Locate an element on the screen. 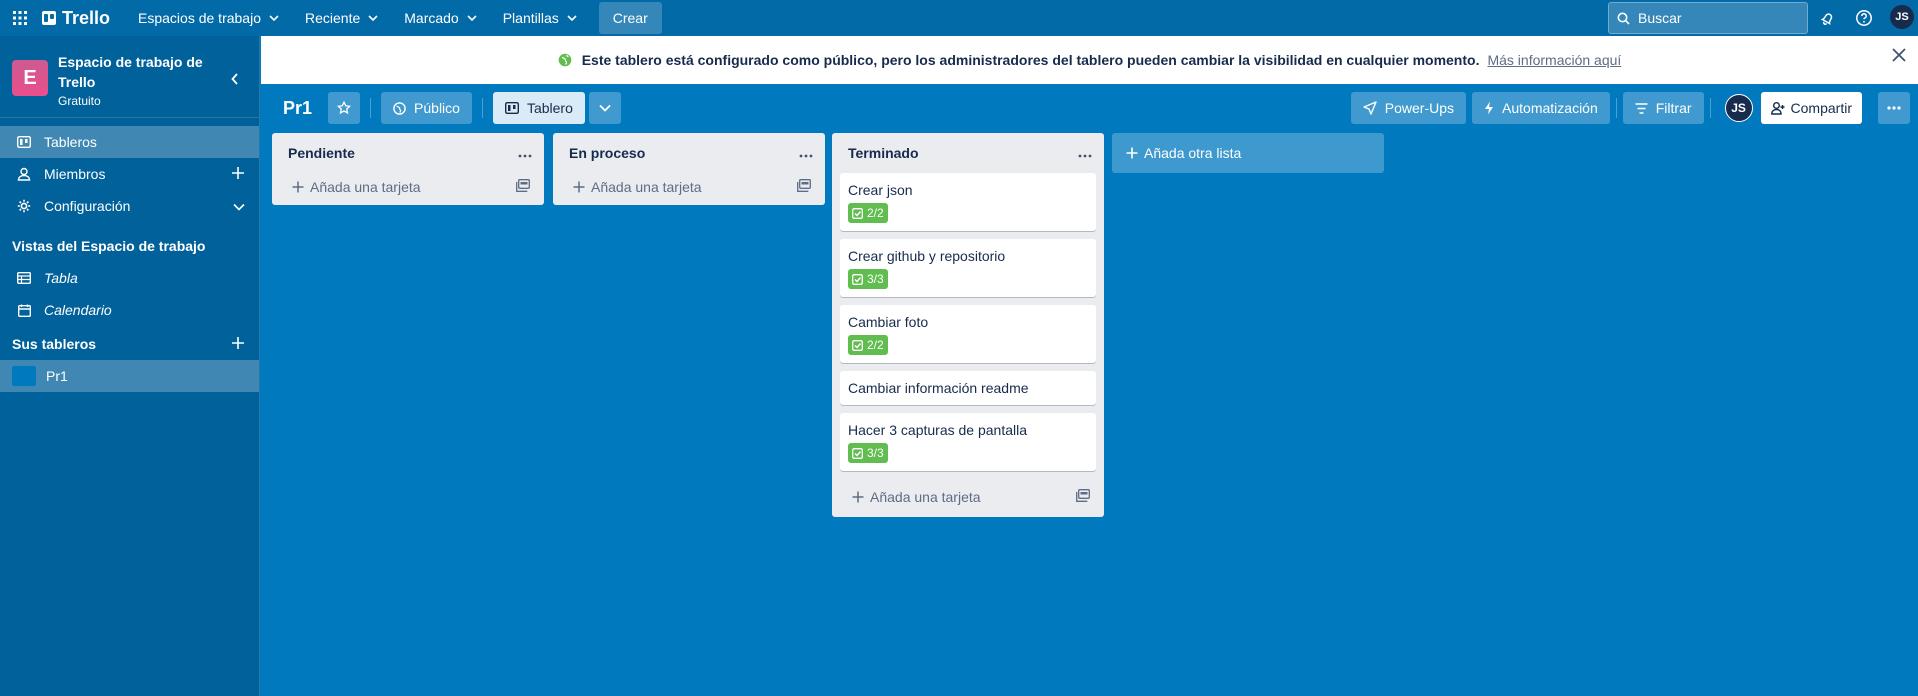 The height and width of the screenshot is (696, 1918). checklist-badge: 3/3 is located at coordinates (868, 453).